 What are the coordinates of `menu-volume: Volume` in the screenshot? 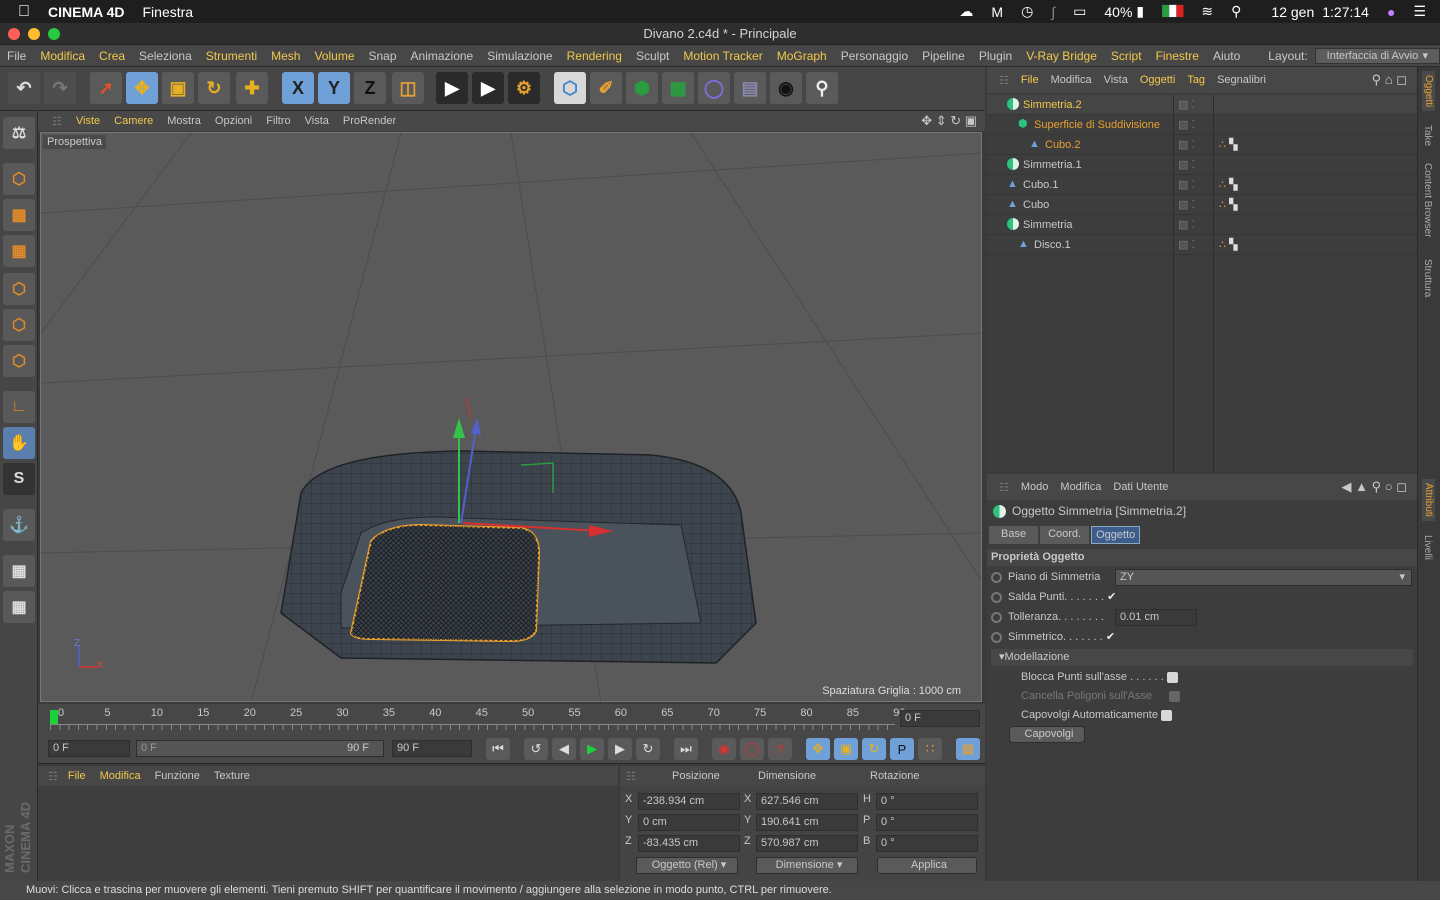 It's located at (334, 56).